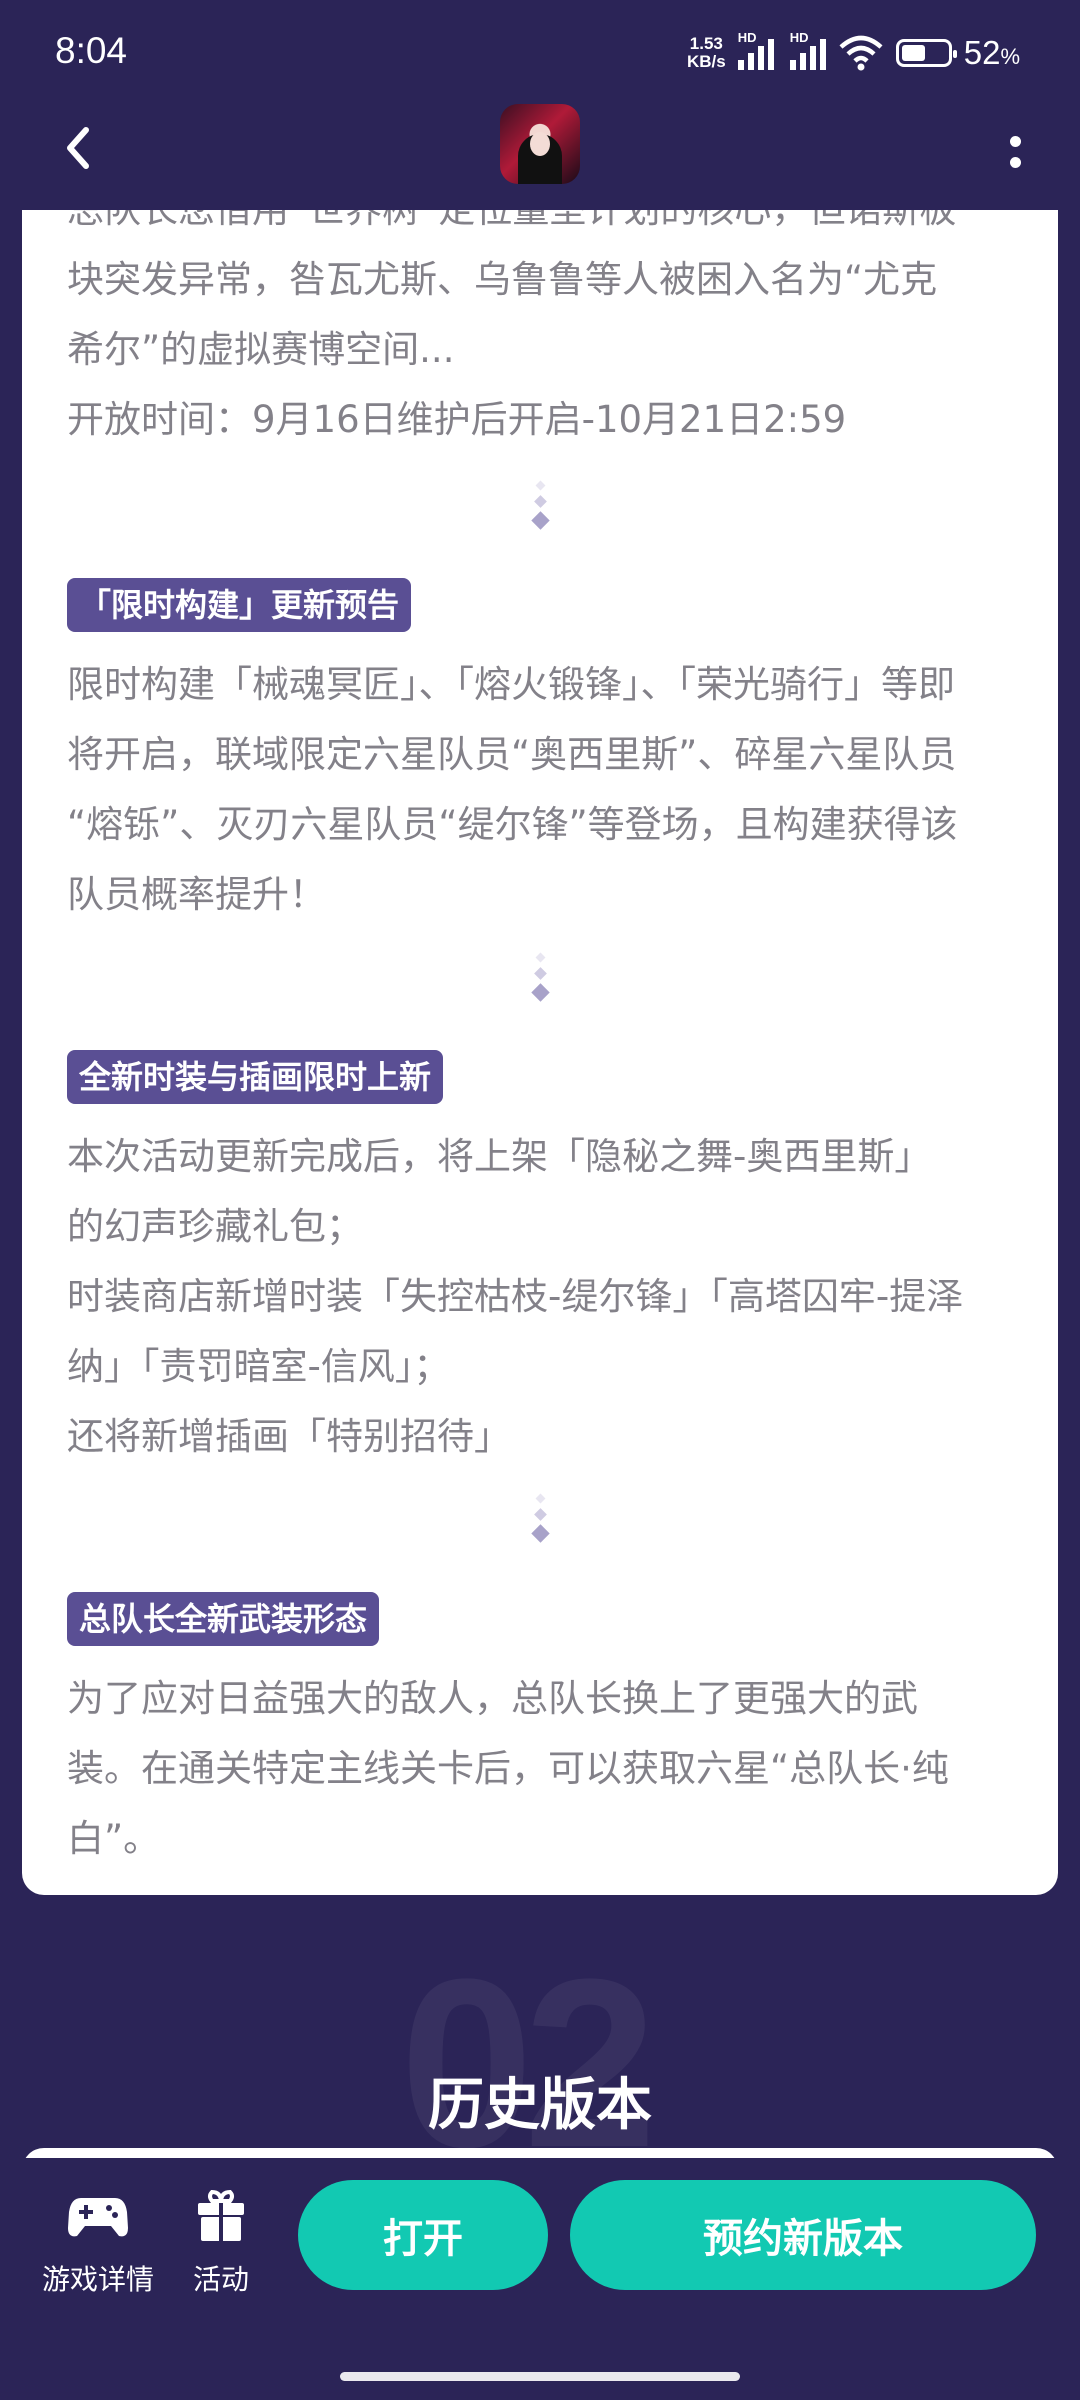  I want to click on back-button, so click(85, 153).